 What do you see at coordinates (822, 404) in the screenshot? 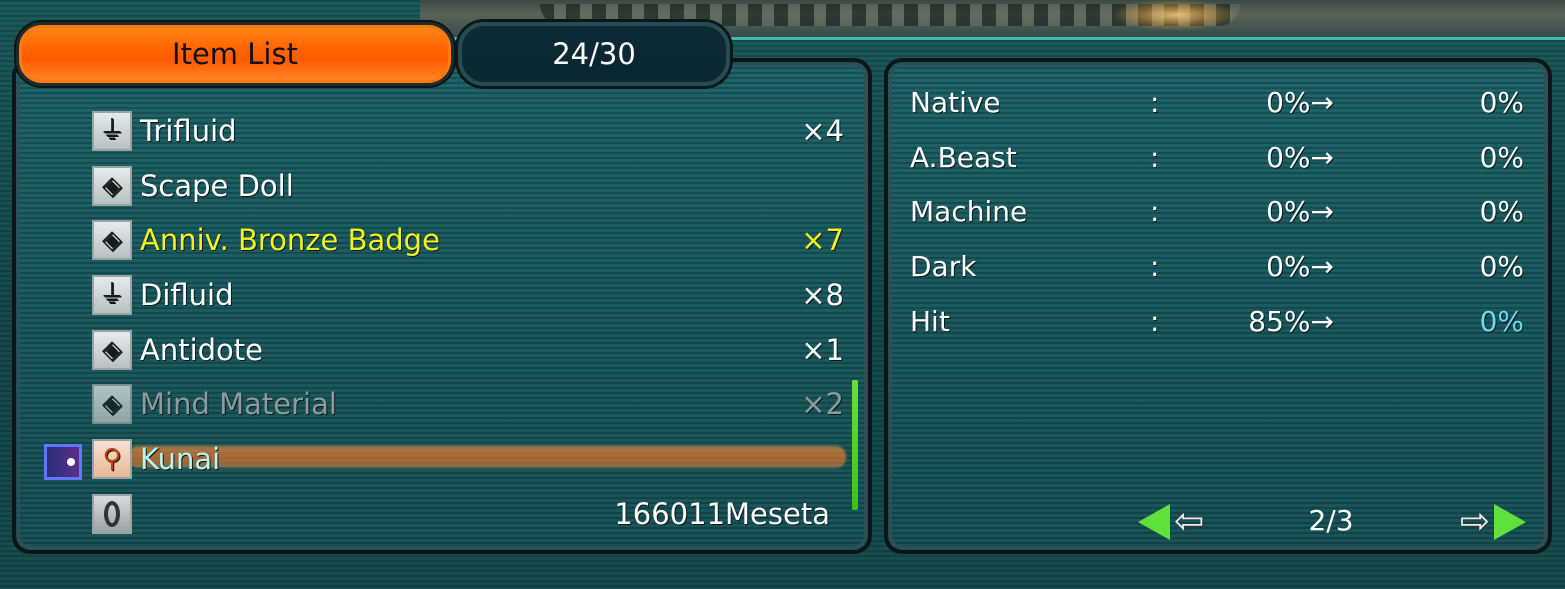
I see `item-quantity: ×2` at bounding box center [822, 404].